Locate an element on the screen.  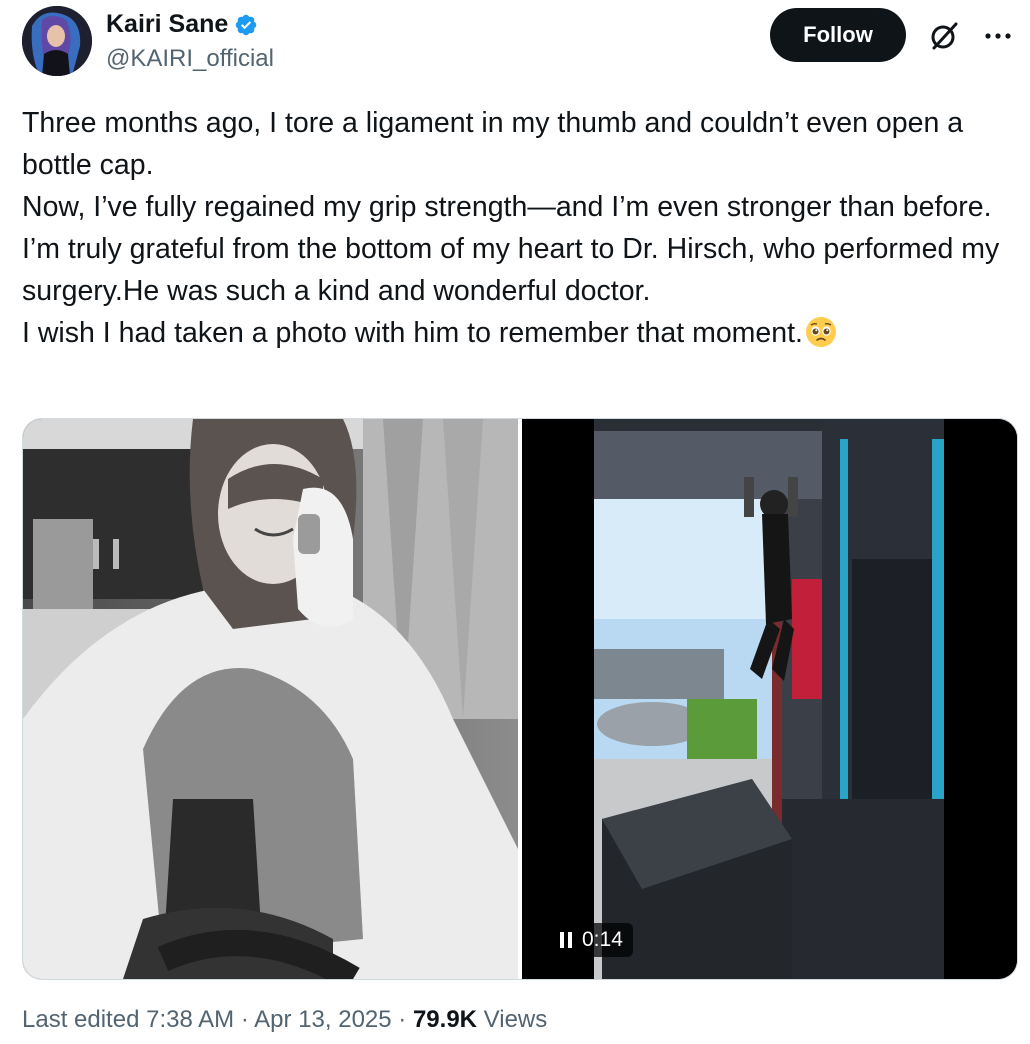
post-date: Apr 13, 2025 is located at coordinates (322, 1019).